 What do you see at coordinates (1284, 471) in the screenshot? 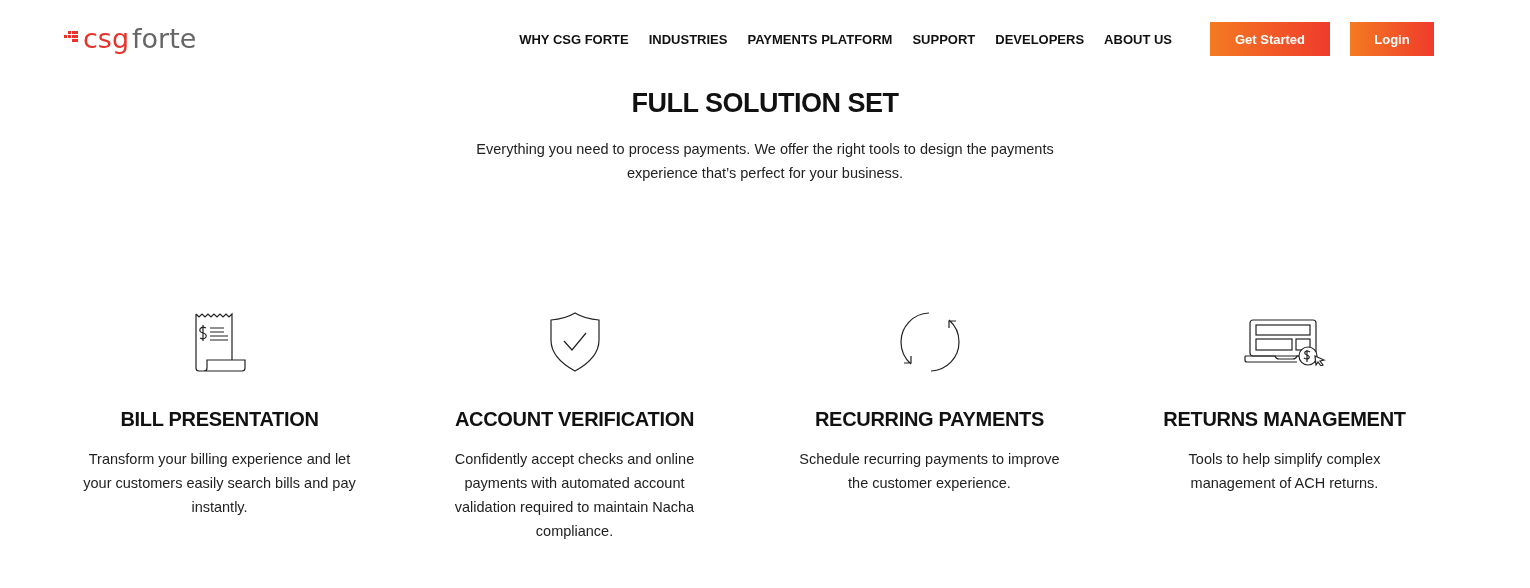
I see `feature-description: Tools to help simplify complex management of ACH returns.` at bounding box center [1284, 471].